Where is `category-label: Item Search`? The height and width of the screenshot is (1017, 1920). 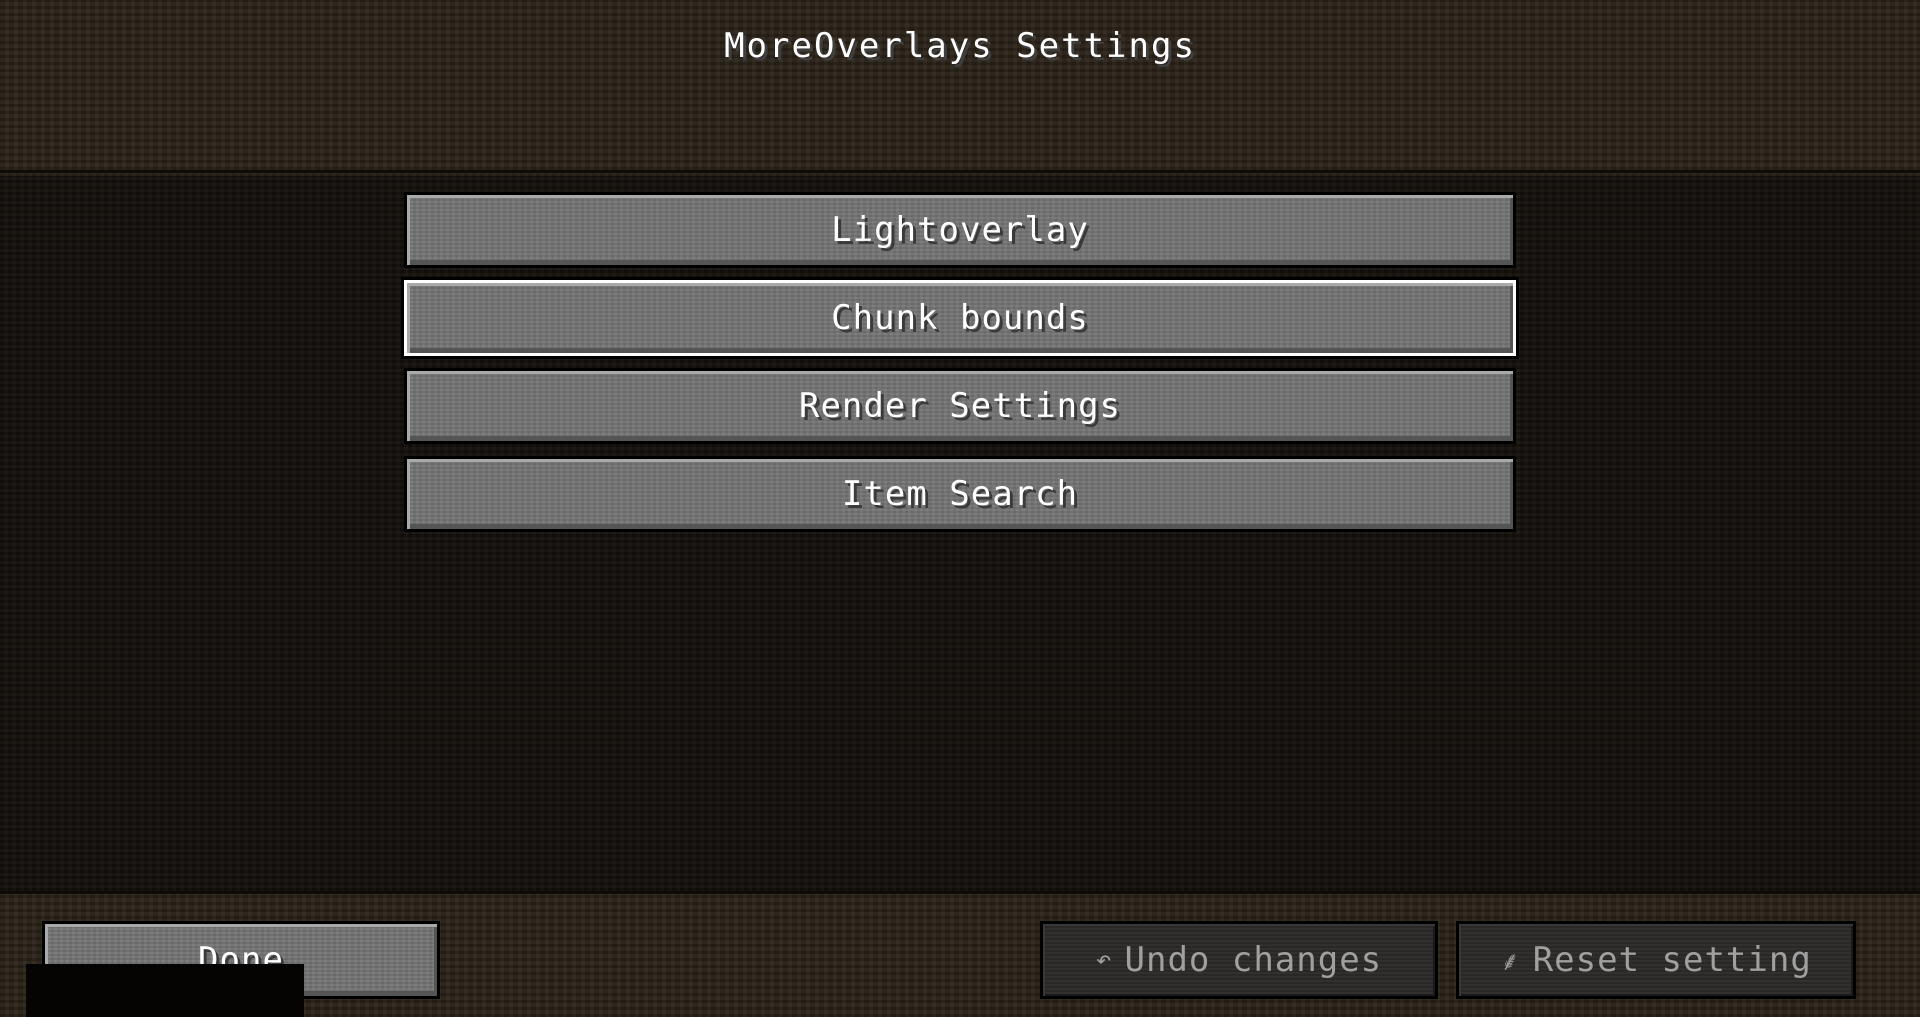 category-label: Item Search is located at coordinates (960, 494).